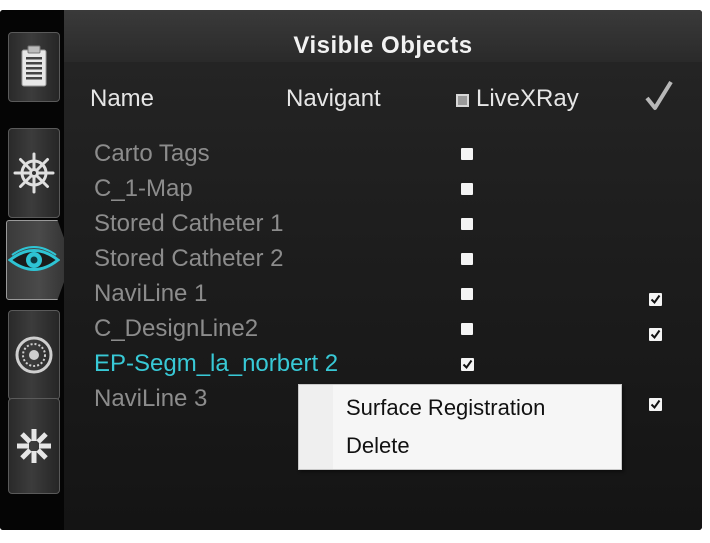 The width and height of the screenshot is (710, 543). I want to click on dial-icon, so click(34, 355).